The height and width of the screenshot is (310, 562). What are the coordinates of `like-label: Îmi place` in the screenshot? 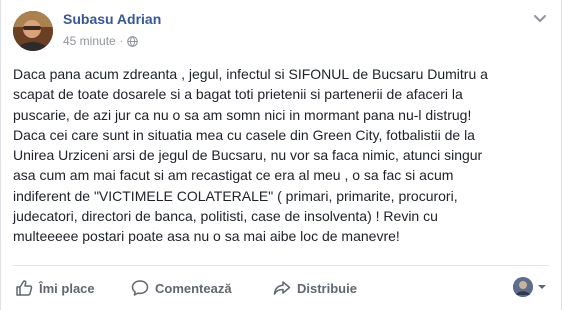 It's located at (67, 288).